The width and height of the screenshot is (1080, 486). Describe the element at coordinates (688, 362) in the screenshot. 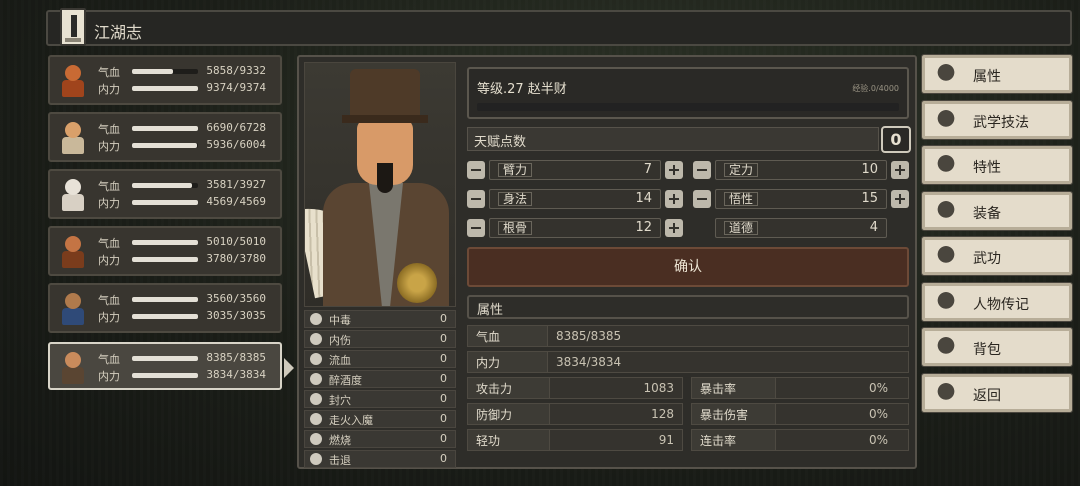

I see `mp-row: 内力 3834/3834` at that location.